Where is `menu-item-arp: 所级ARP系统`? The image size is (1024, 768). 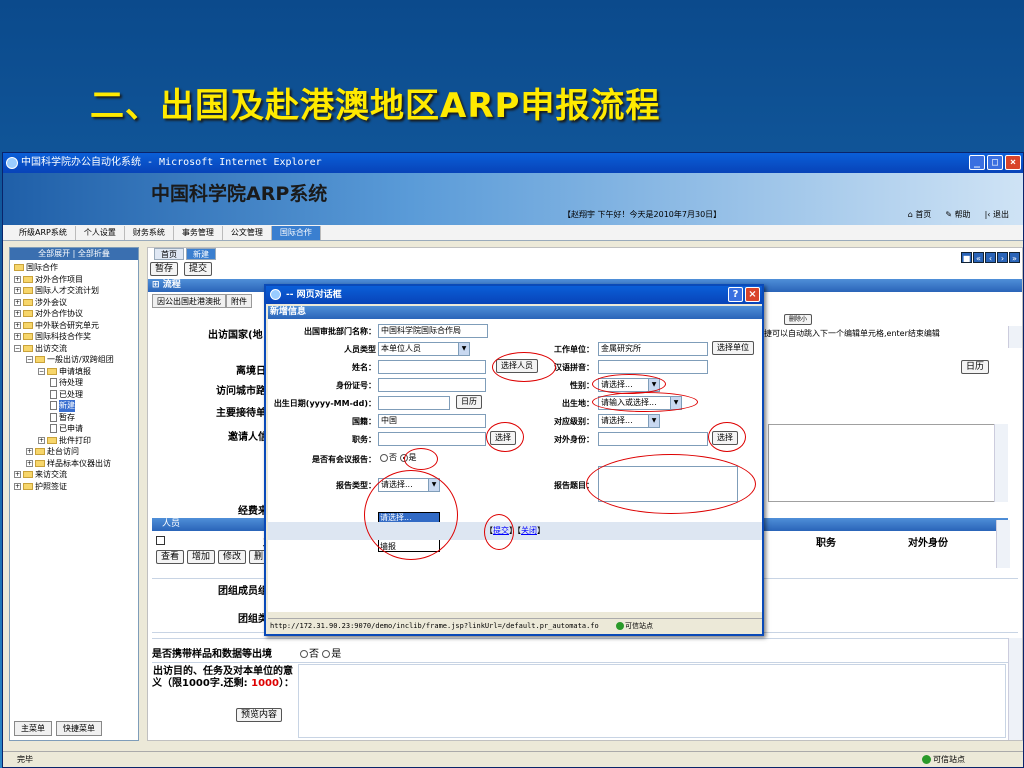
menu-item-arp: 所级ARP系统 is located at coordinates (43, 232).